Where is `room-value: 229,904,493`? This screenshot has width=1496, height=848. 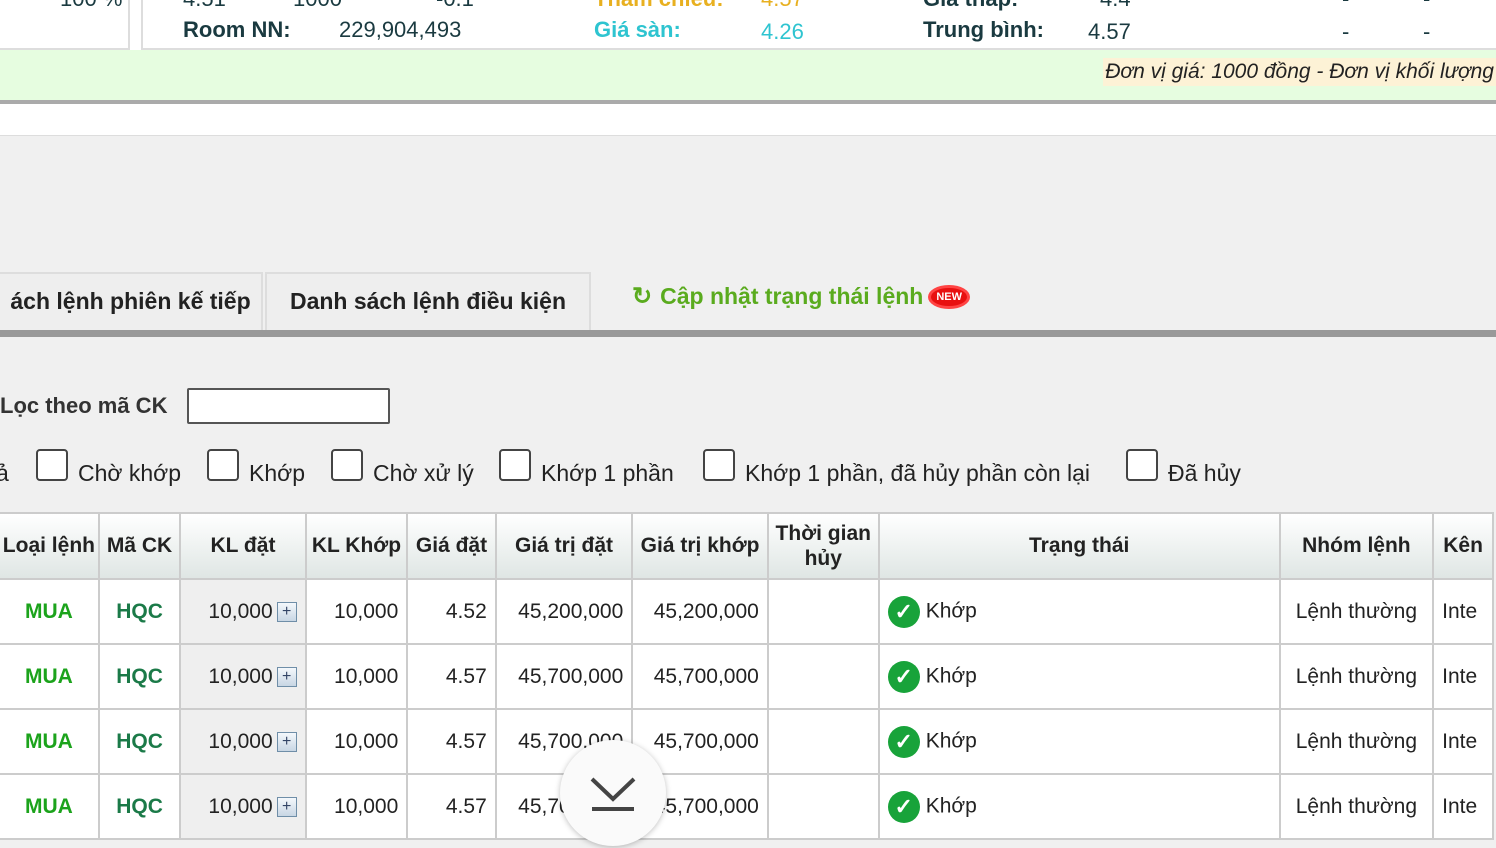 room-value: 229,904,493 is located at coordinates (400, 29).